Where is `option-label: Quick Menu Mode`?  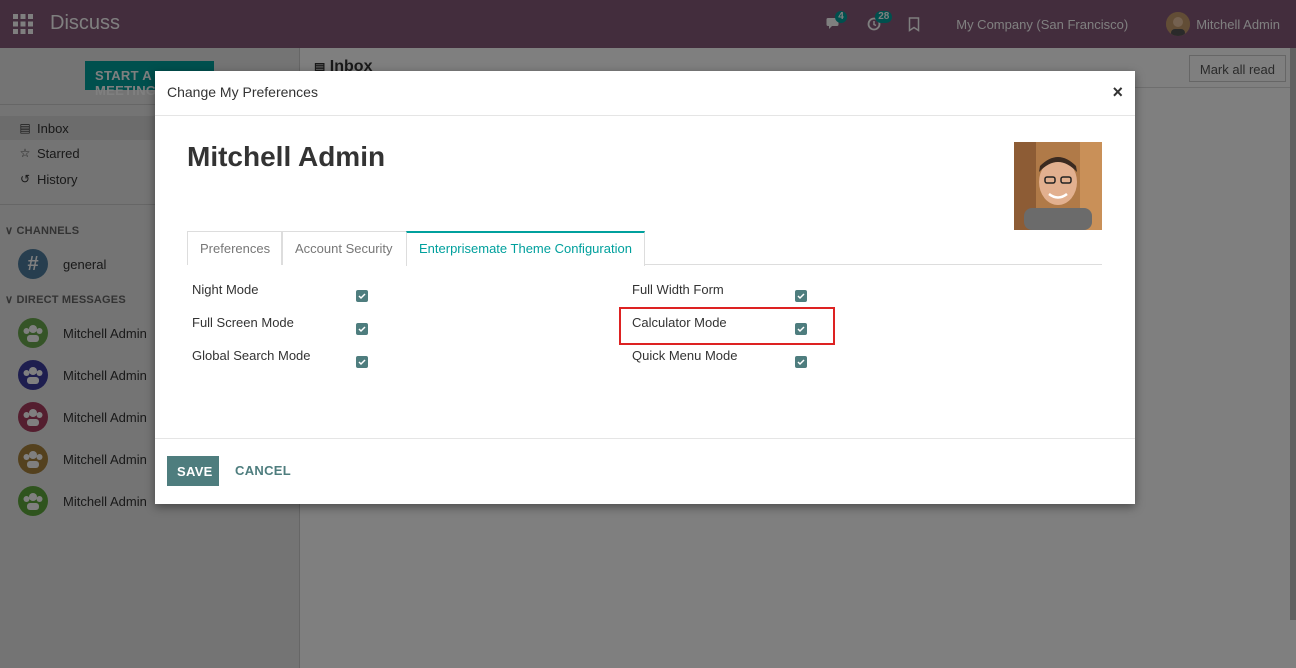
option-label: Quick Menu Mode is located at coordinates (685, 355).